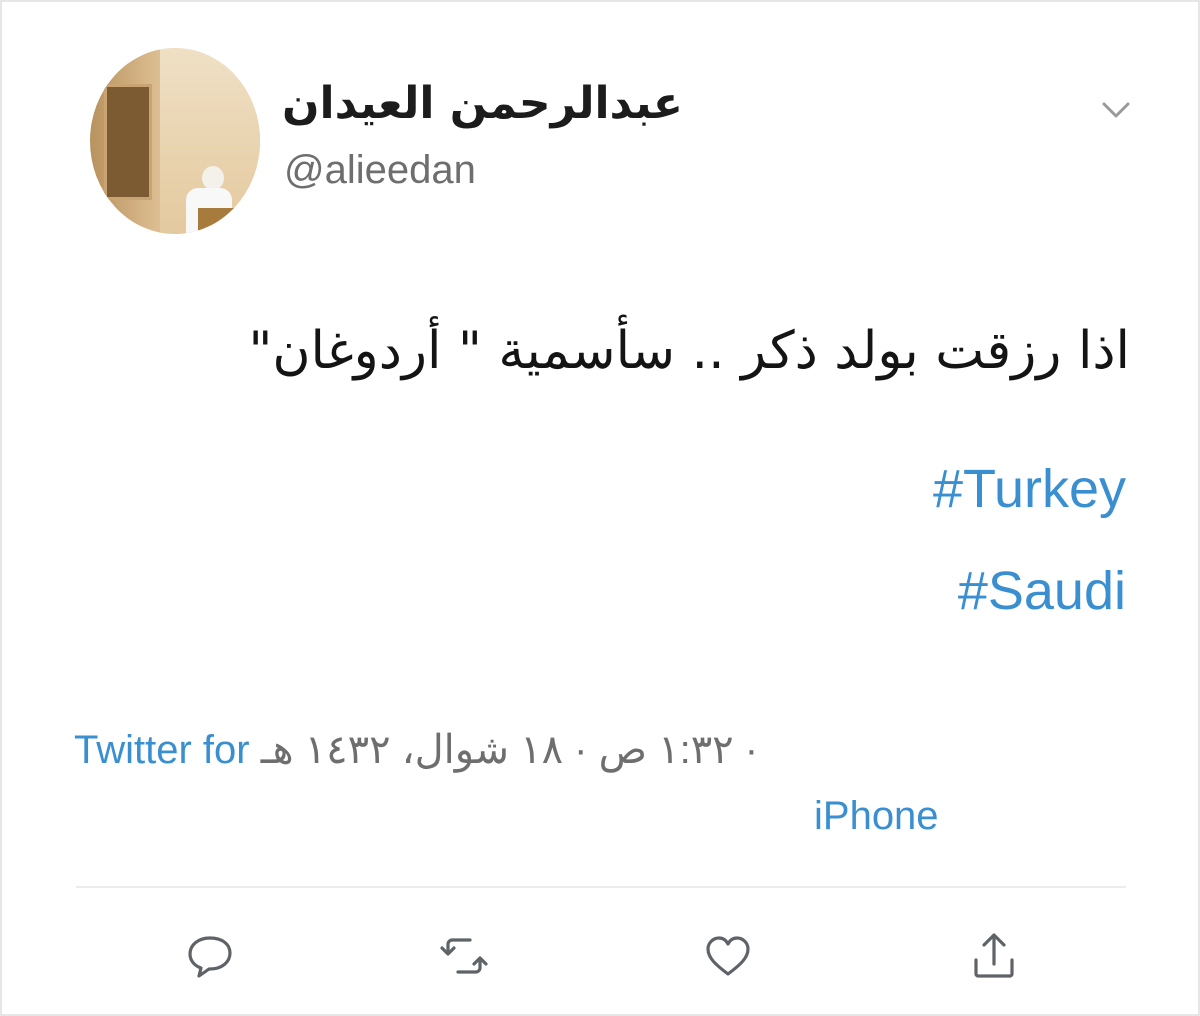 The height and width of the screenshot is (1016, 1200). Describe the element at coordinates (497, 103) in the screenshot. I see `display-name: عبدالرحمن العيدان` at that location.